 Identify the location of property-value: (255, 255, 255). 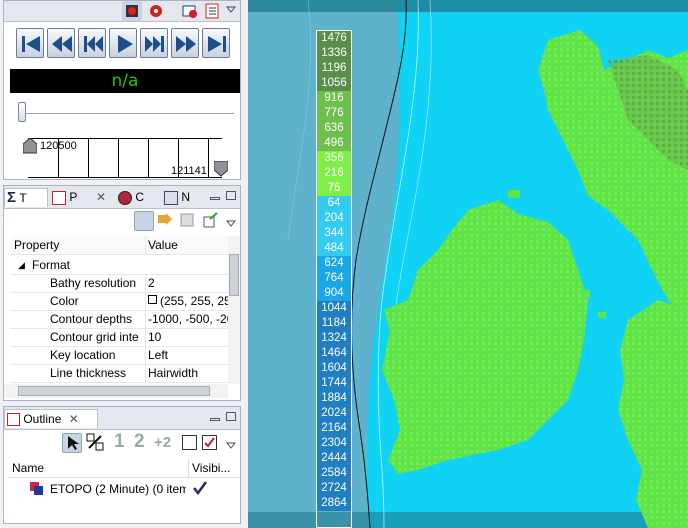
(188, 301).